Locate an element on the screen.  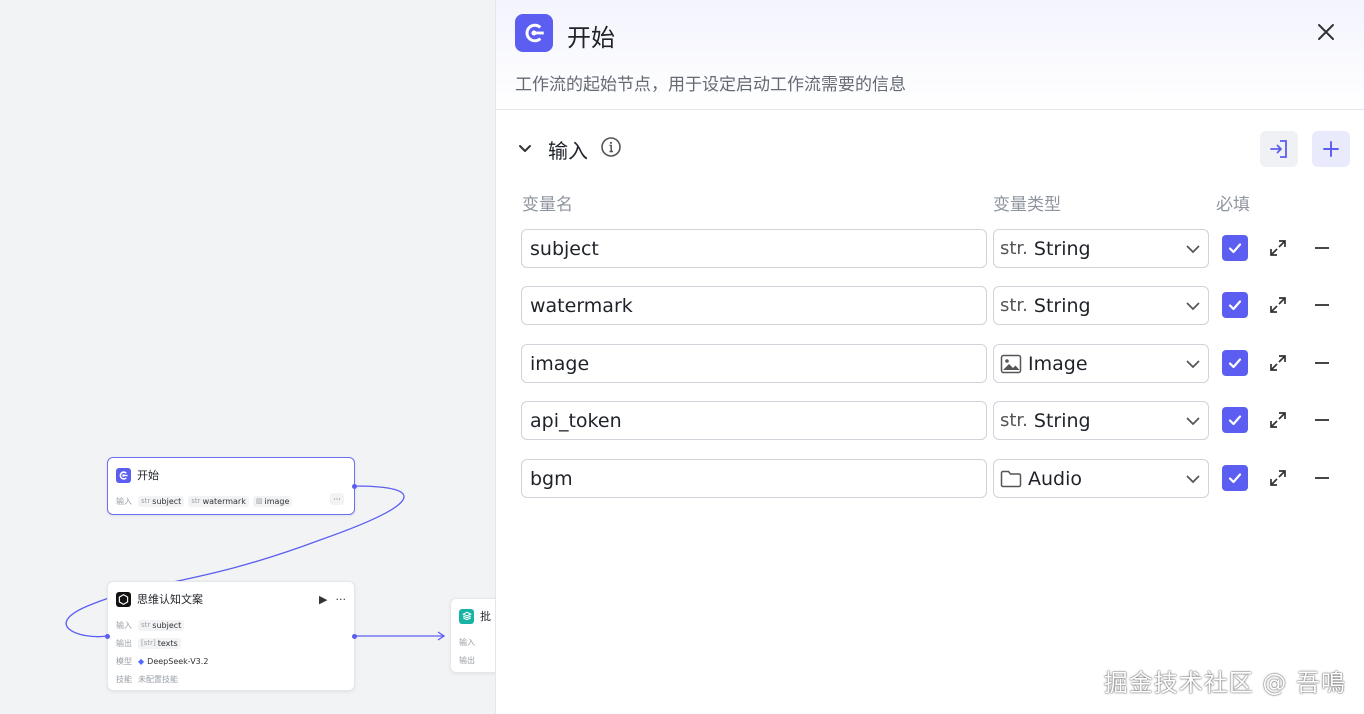
skill-label: 技能 is located at coordinates (124, 679).